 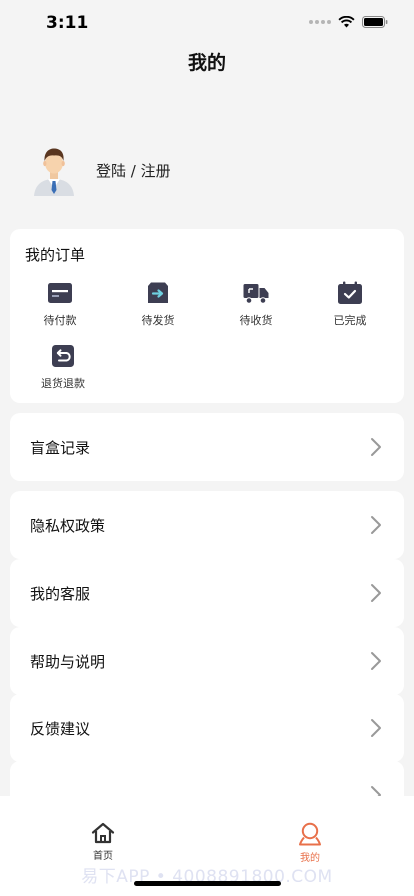 I want to click on tab-home: 首页, so click(x=103, y=842).